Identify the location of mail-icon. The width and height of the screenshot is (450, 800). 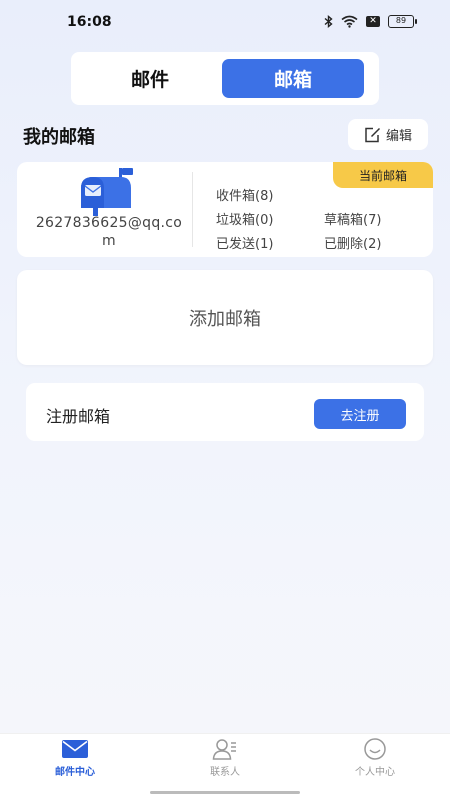
(75, 749).